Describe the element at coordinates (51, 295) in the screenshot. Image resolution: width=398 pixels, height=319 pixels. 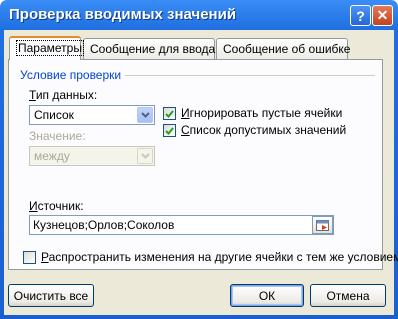
I see `clear-all-button: Очистить все` at that location.